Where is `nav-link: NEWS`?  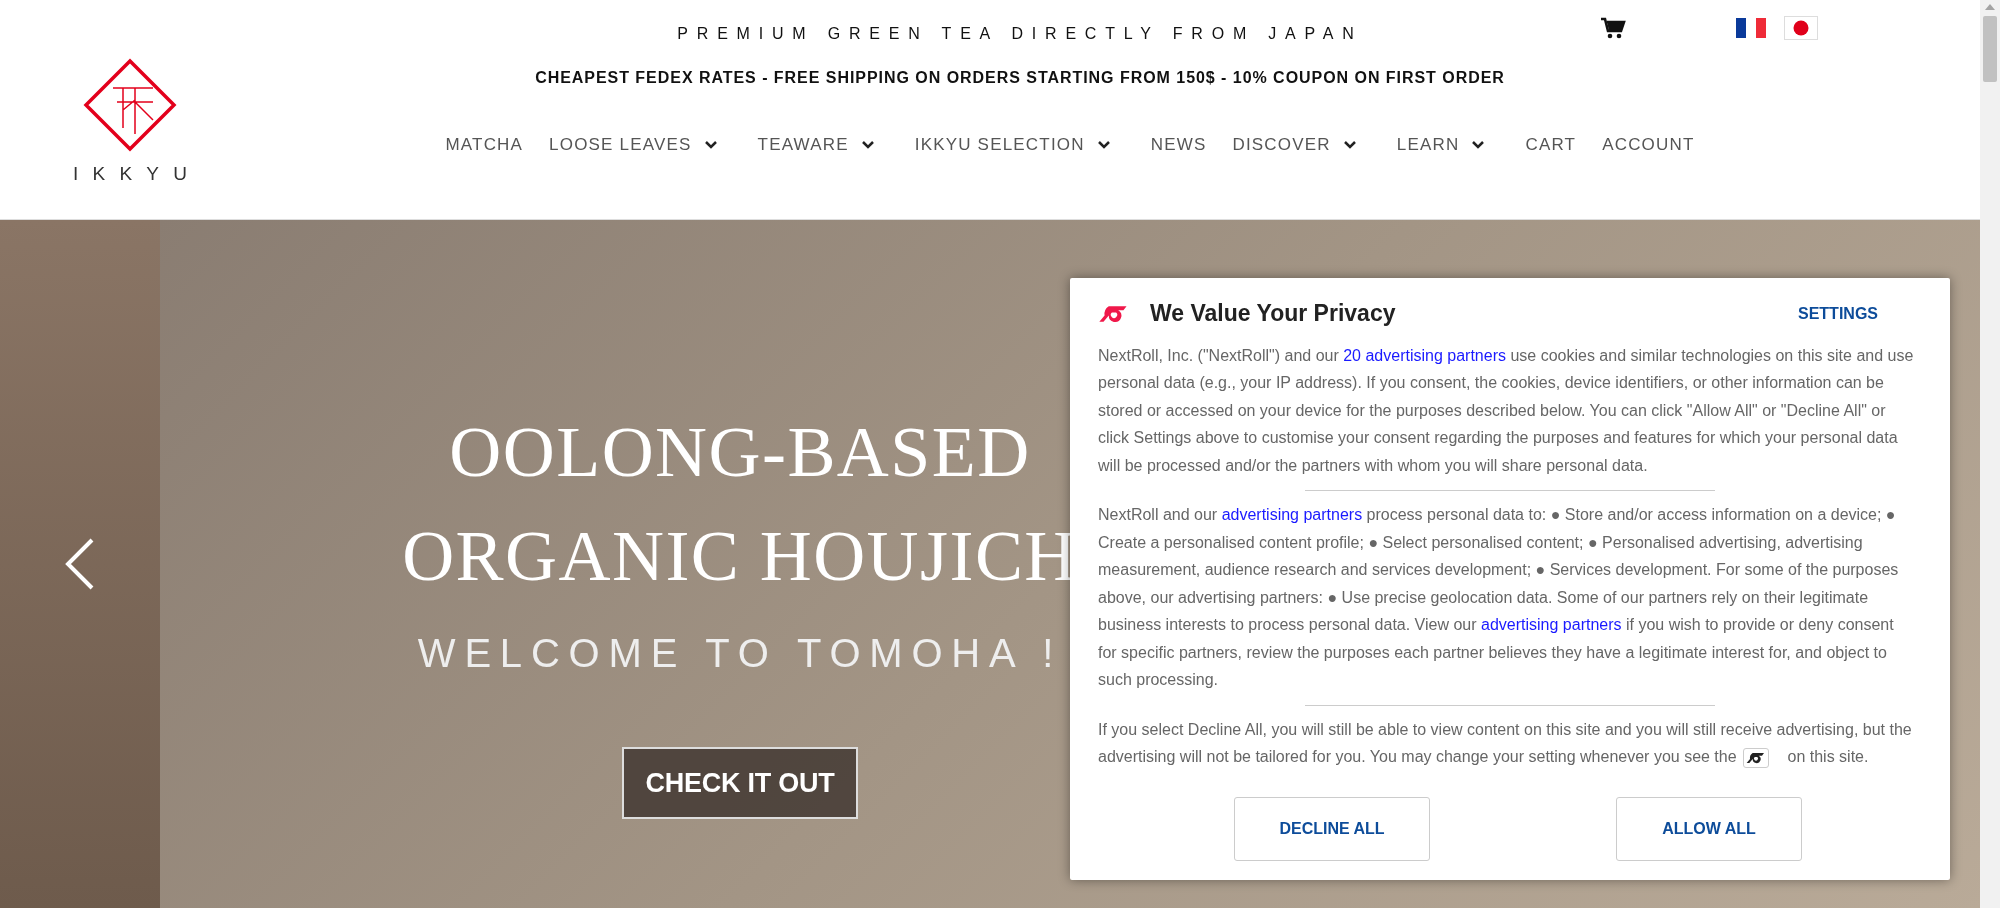 nav-link: NEWS is located at coordinates (1178, 145).